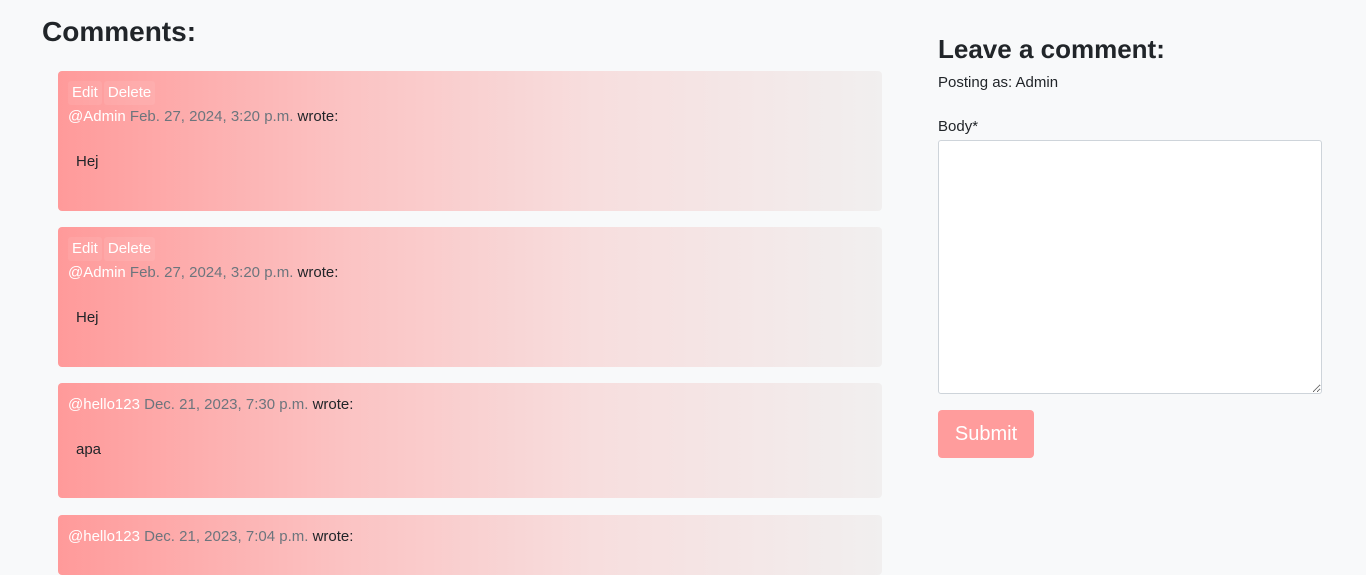  What do you see at coordinates (119, 31) in the screenshot?
I see `comments-heading: Comments:` at bounding box center [119, 31].